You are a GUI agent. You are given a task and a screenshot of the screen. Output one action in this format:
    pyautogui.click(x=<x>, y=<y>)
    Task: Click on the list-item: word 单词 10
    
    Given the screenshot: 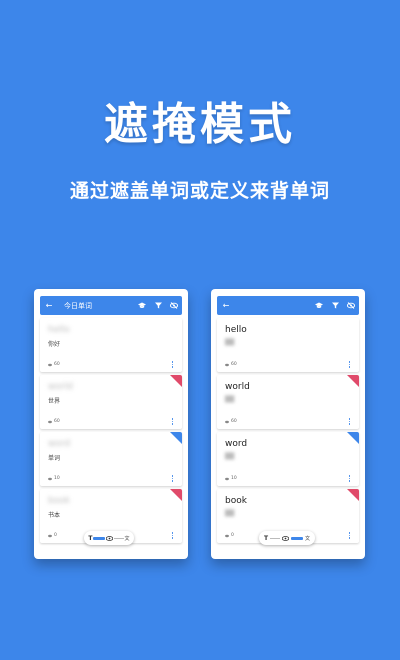 What is the action you would take?
    pyautogui.click(x=111, y=459)
    